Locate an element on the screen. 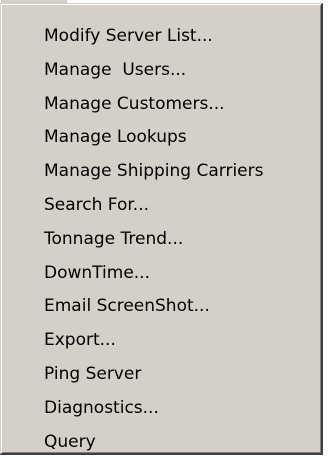  menu-item-manage-lookups: Manage Lookups is located at coordinates (161, 138).